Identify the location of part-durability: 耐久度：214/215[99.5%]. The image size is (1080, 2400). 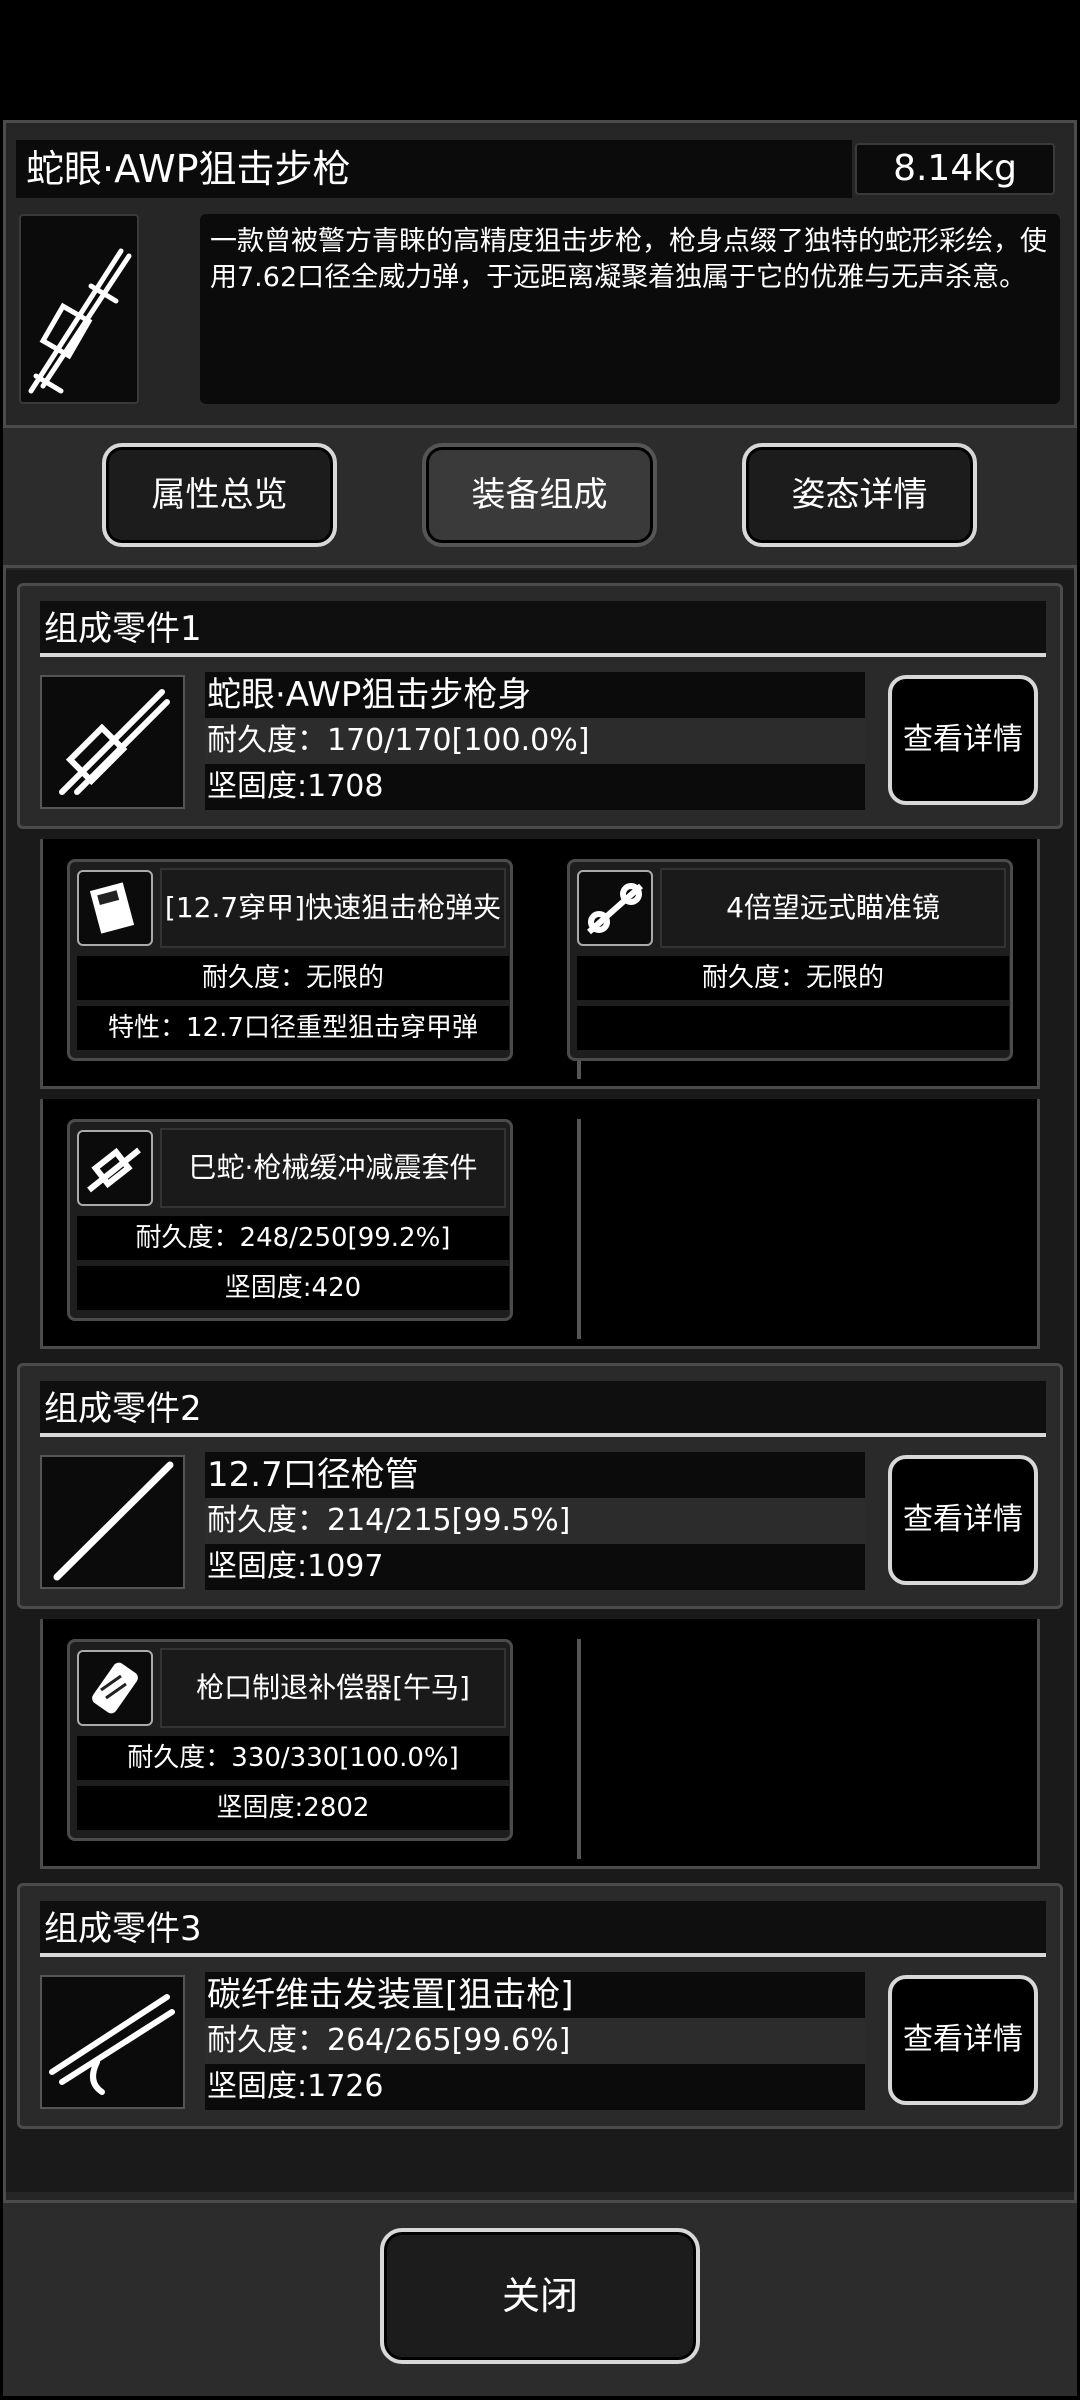
(535, 1521).